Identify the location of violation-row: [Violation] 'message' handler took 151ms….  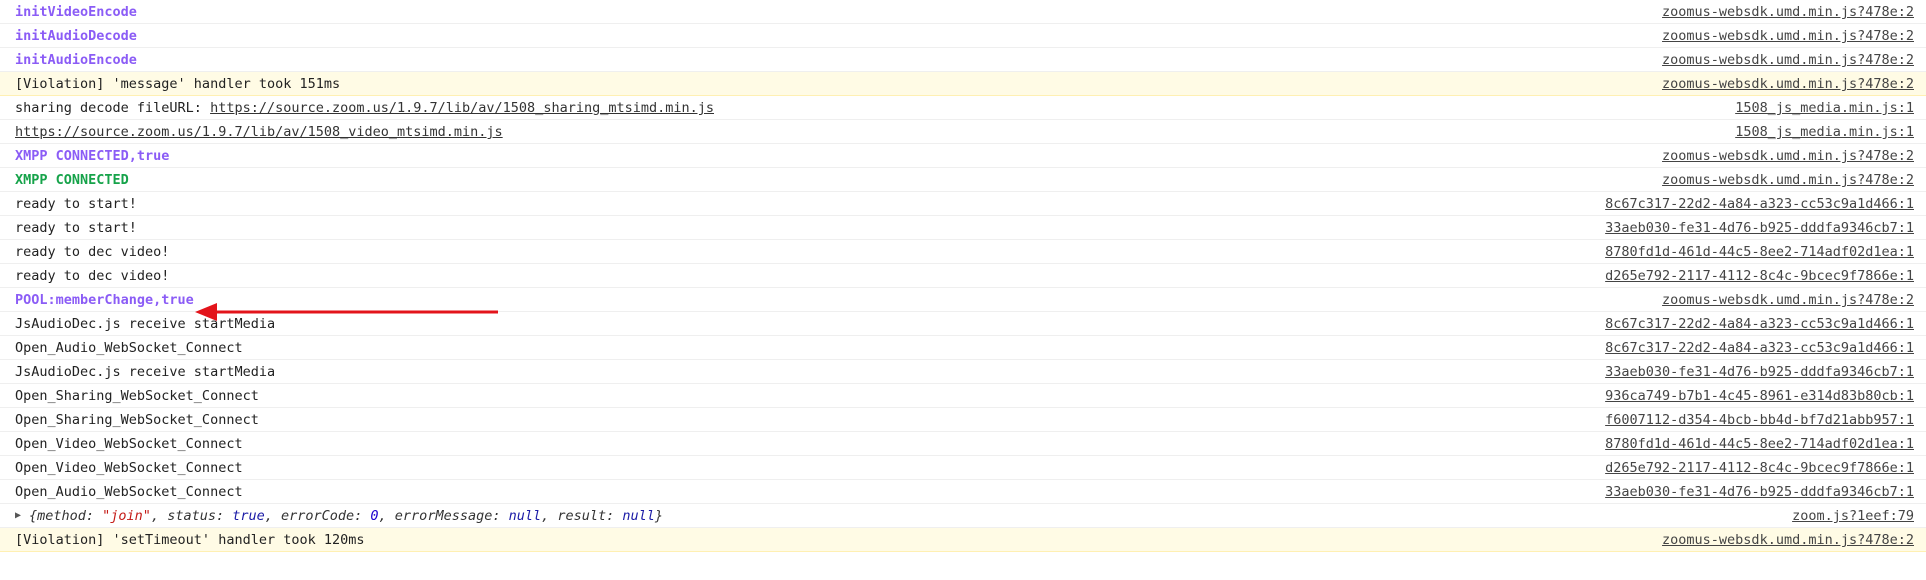
(963, 84).